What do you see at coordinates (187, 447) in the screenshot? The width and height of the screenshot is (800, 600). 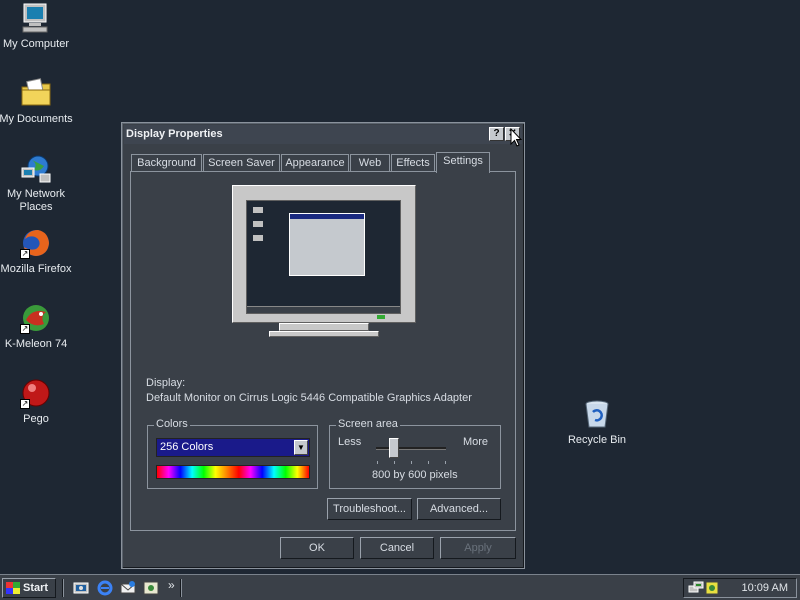 I see `colors-selected-value: 256 Colors` at bounding box center [187, 447].